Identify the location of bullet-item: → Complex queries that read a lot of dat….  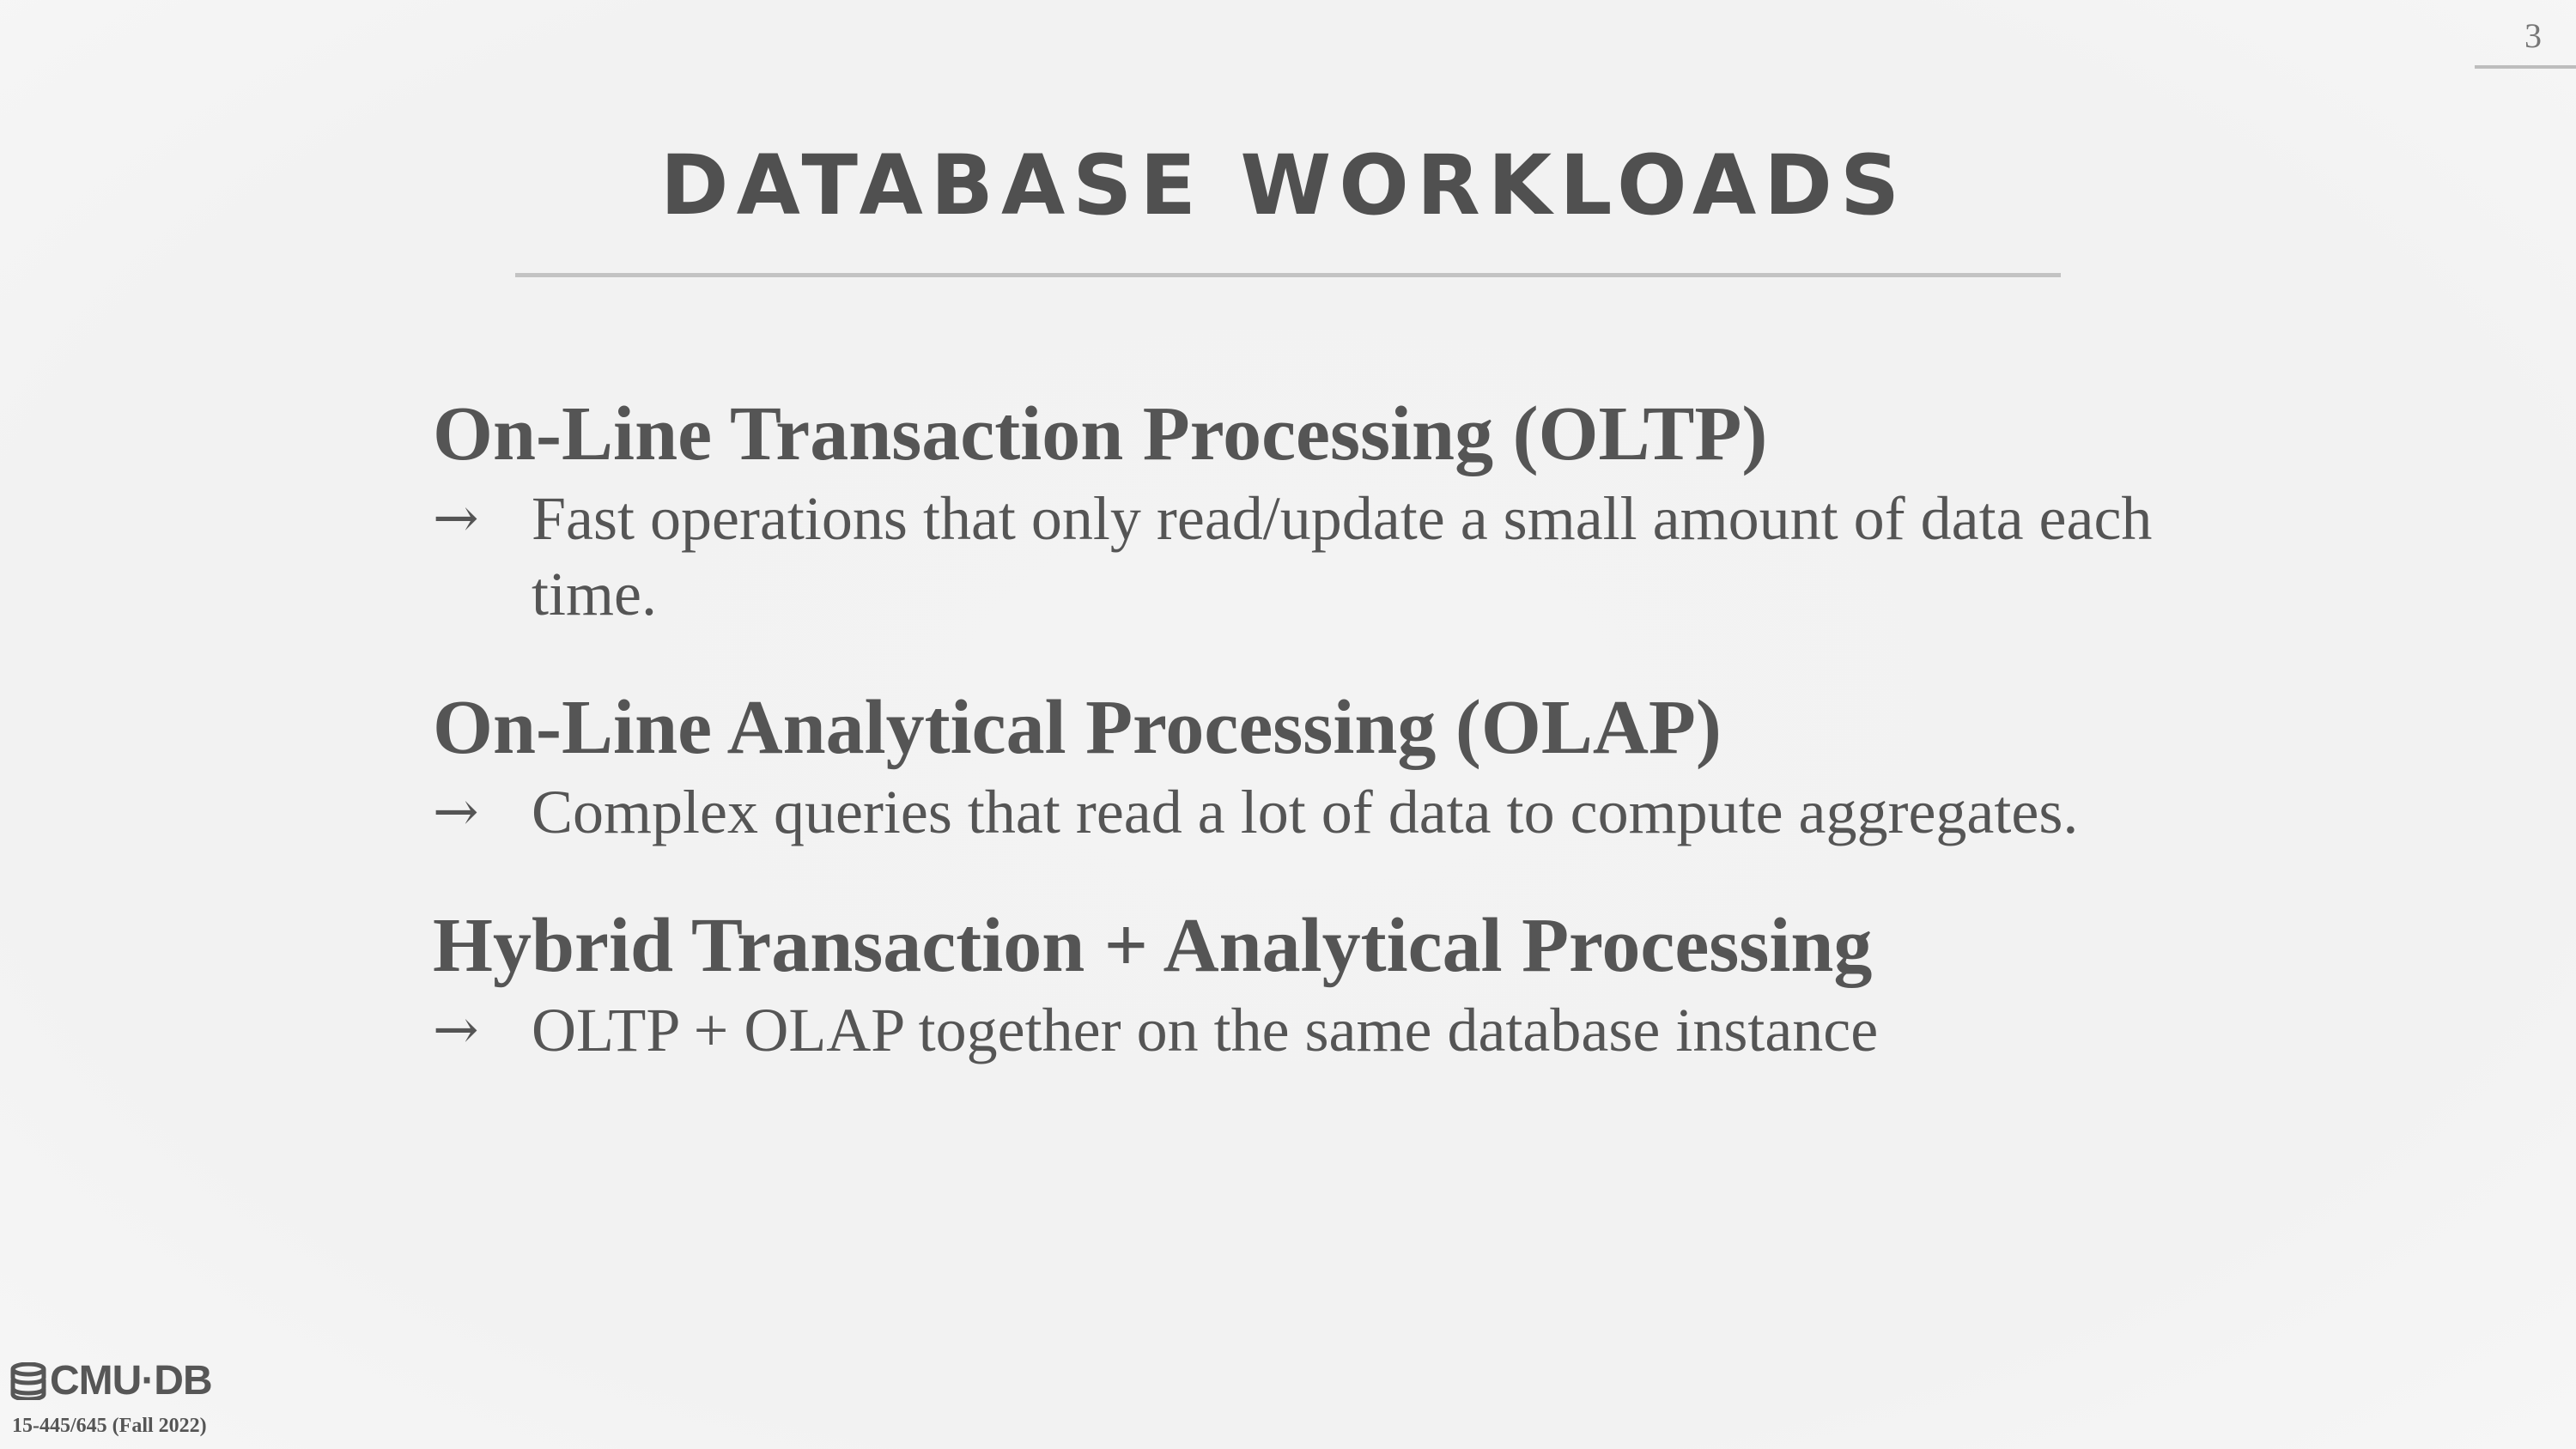
(1345, 812).